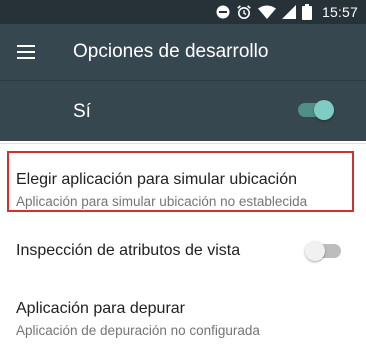 The height and width of the screenshot is (358, 366). I want to click on master-switch-label: Sí, so click(82, 111).